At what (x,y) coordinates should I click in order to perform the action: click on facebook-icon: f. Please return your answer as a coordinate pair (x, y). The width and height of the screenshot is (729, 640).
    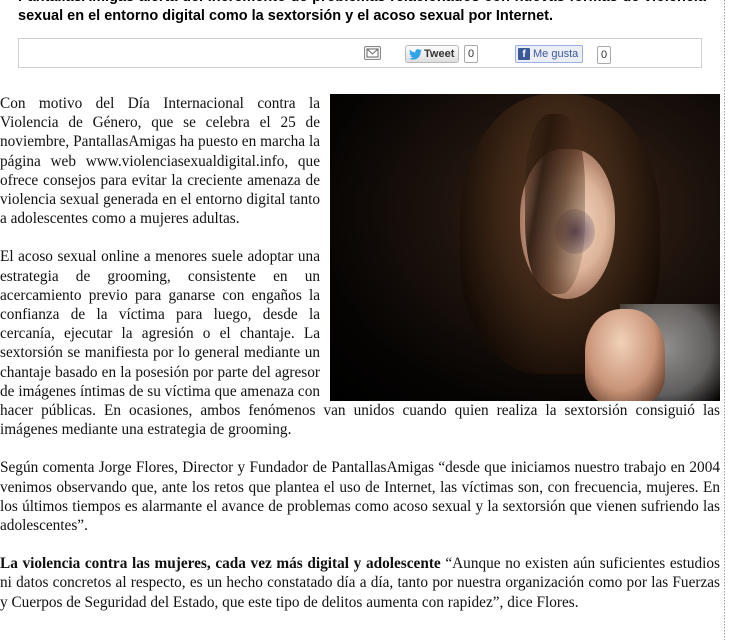
    Looking at the image, I should click on (524, 54).